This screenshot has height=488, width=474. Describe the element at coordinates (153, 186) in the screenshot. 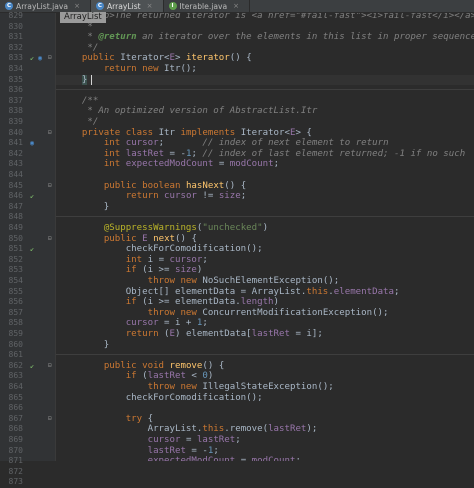

I see `code-line: public boolean hasNext() {` at that location.